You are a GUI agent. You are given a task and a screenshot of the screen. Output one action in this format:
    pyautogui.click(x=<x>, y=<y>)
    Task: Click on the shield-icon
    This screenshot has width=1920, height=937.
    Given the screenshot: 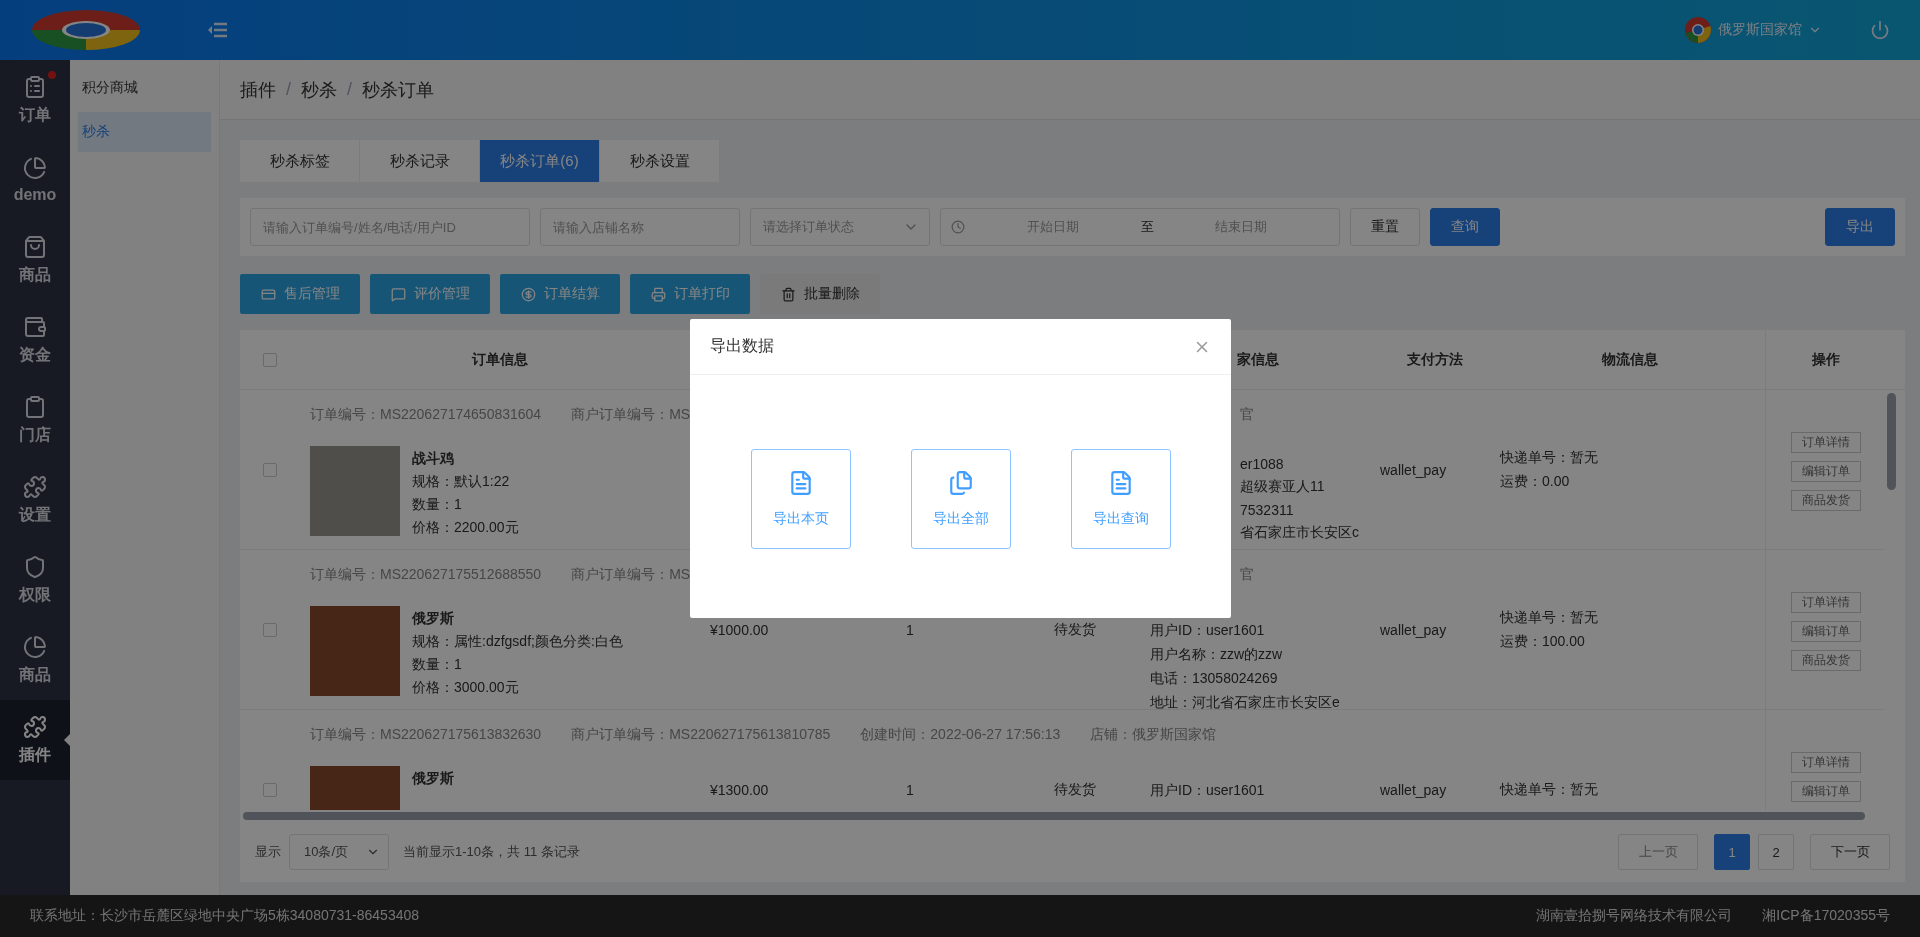 What is the action you would take?
    pyautogui.click(x=35, y=566)
    